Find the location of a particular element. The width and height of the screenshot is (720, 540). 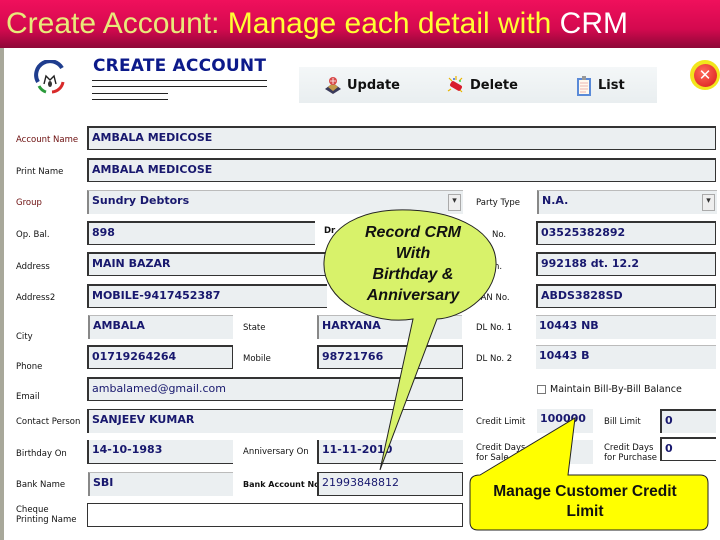

credit-limit-input: 100000 is located at coordinates (565, 421).